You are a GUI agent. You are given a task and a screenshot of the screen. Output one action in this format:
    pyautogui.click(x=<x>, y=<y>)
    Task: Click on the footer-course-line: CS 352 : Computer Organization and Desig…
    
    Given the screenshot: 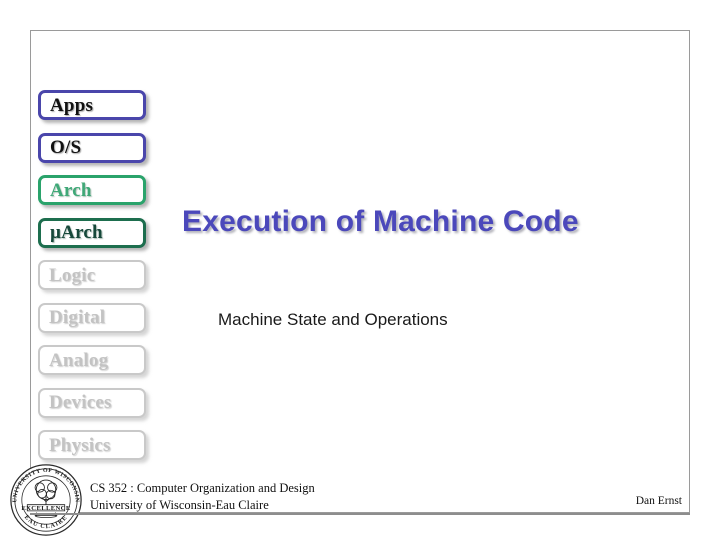 What is the action you would take?
    pyautogui.click(x=202, y=488)
    